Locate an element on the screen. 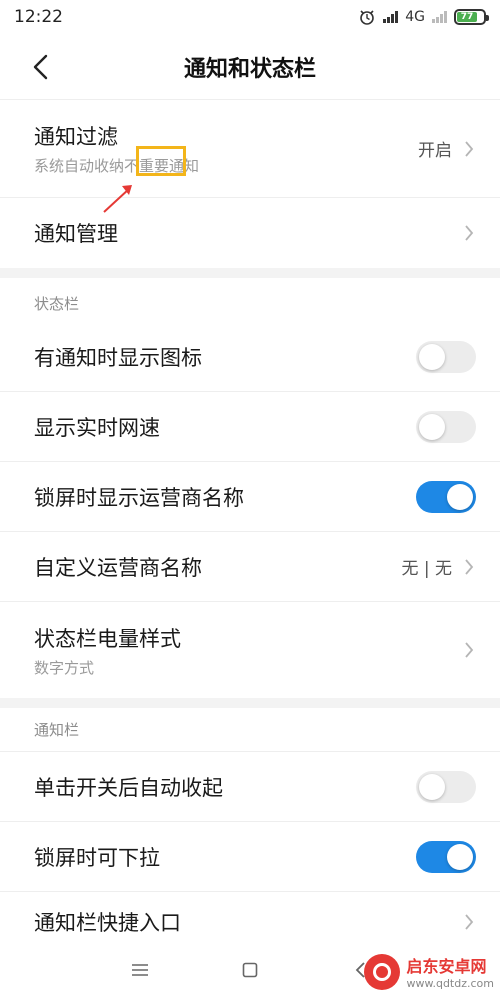  auto-collapse-title: 单击开关后自动收起 is located at coordinates (128, 787).